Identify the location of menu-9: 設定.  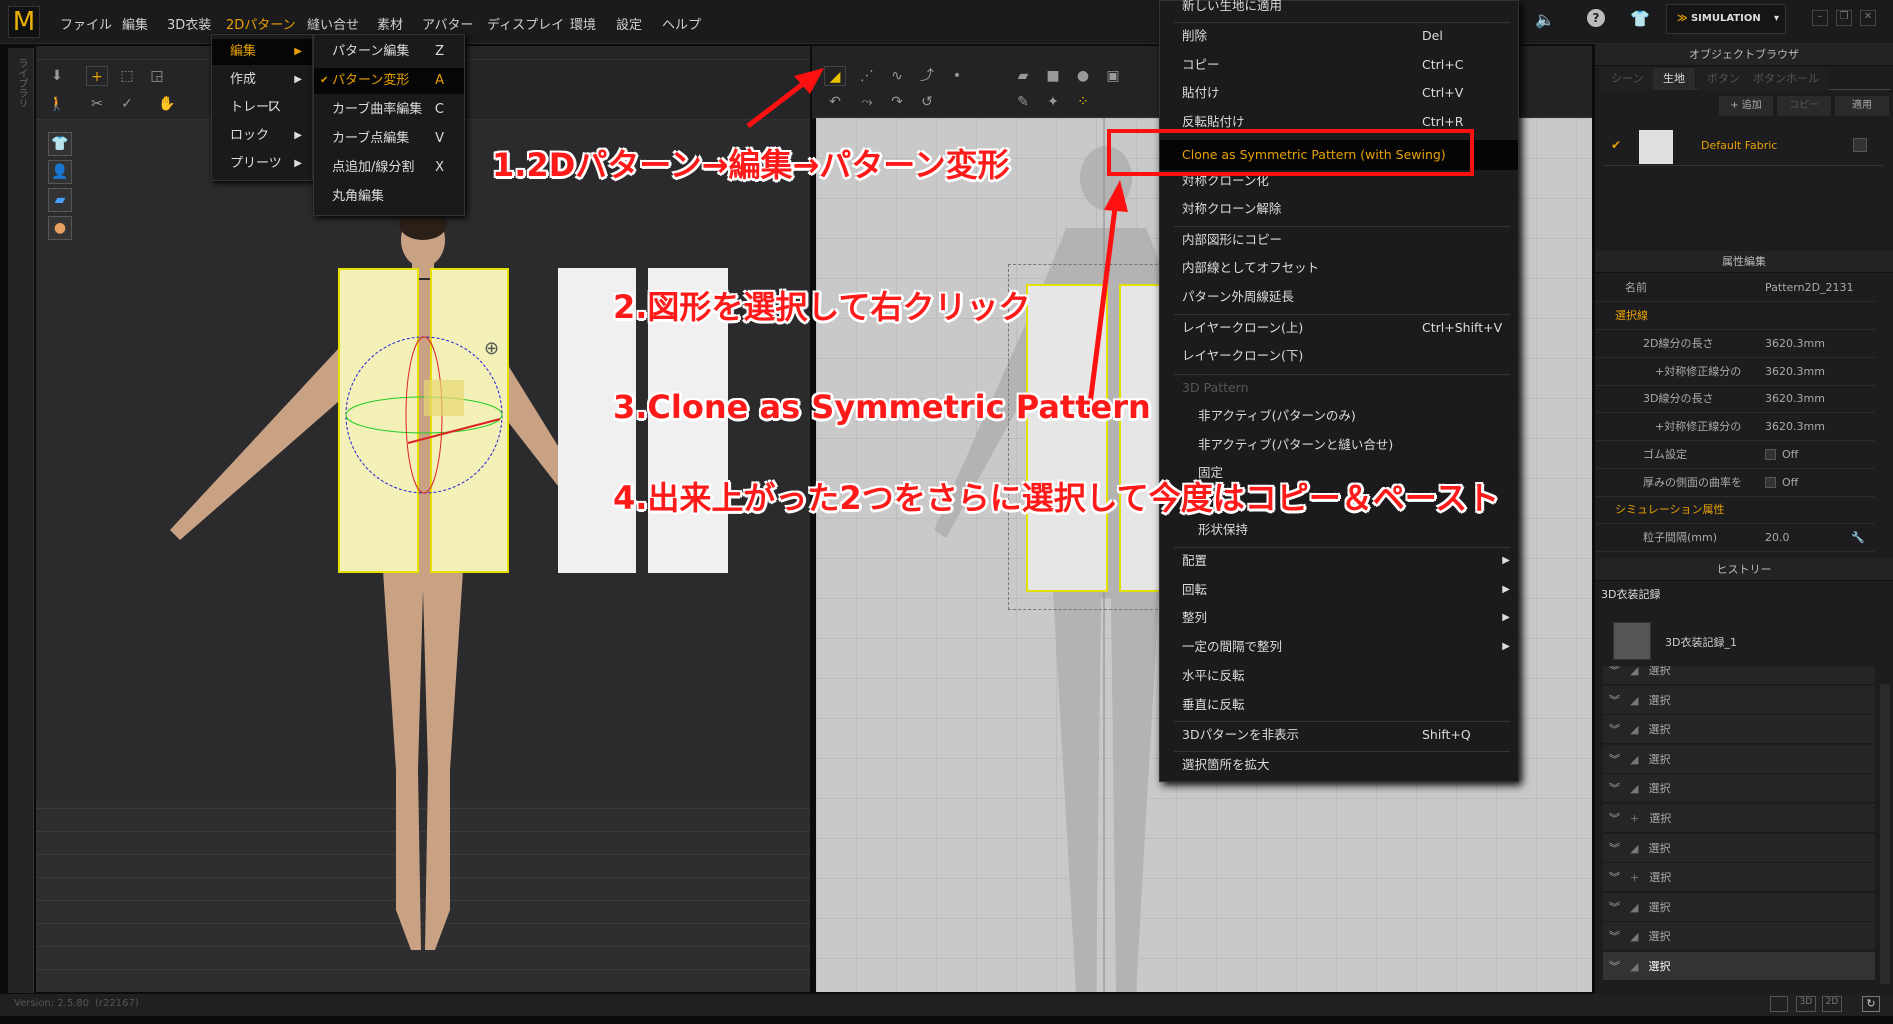
(629, 23).